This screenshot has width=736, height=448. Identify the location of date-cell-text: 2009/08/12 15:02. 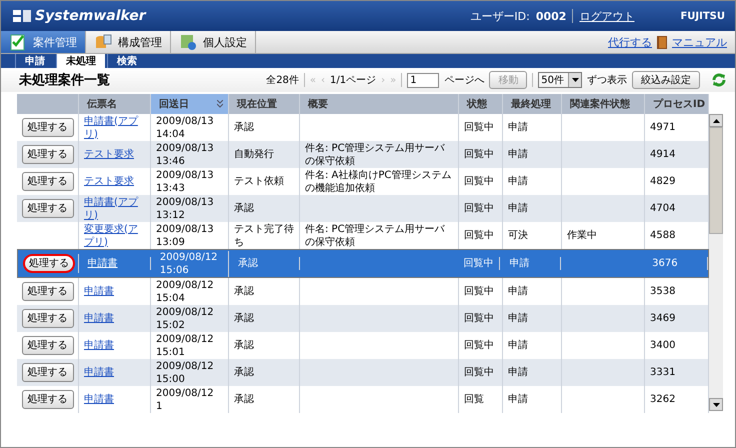
(185, 319).